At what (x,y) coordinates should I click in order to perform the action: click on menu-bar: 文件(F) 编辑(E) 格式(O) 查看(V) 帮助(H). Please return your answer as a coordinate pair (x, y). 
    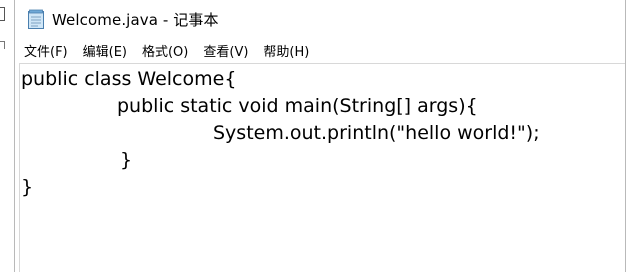
    Looking at the image, I should click on (320, 50).